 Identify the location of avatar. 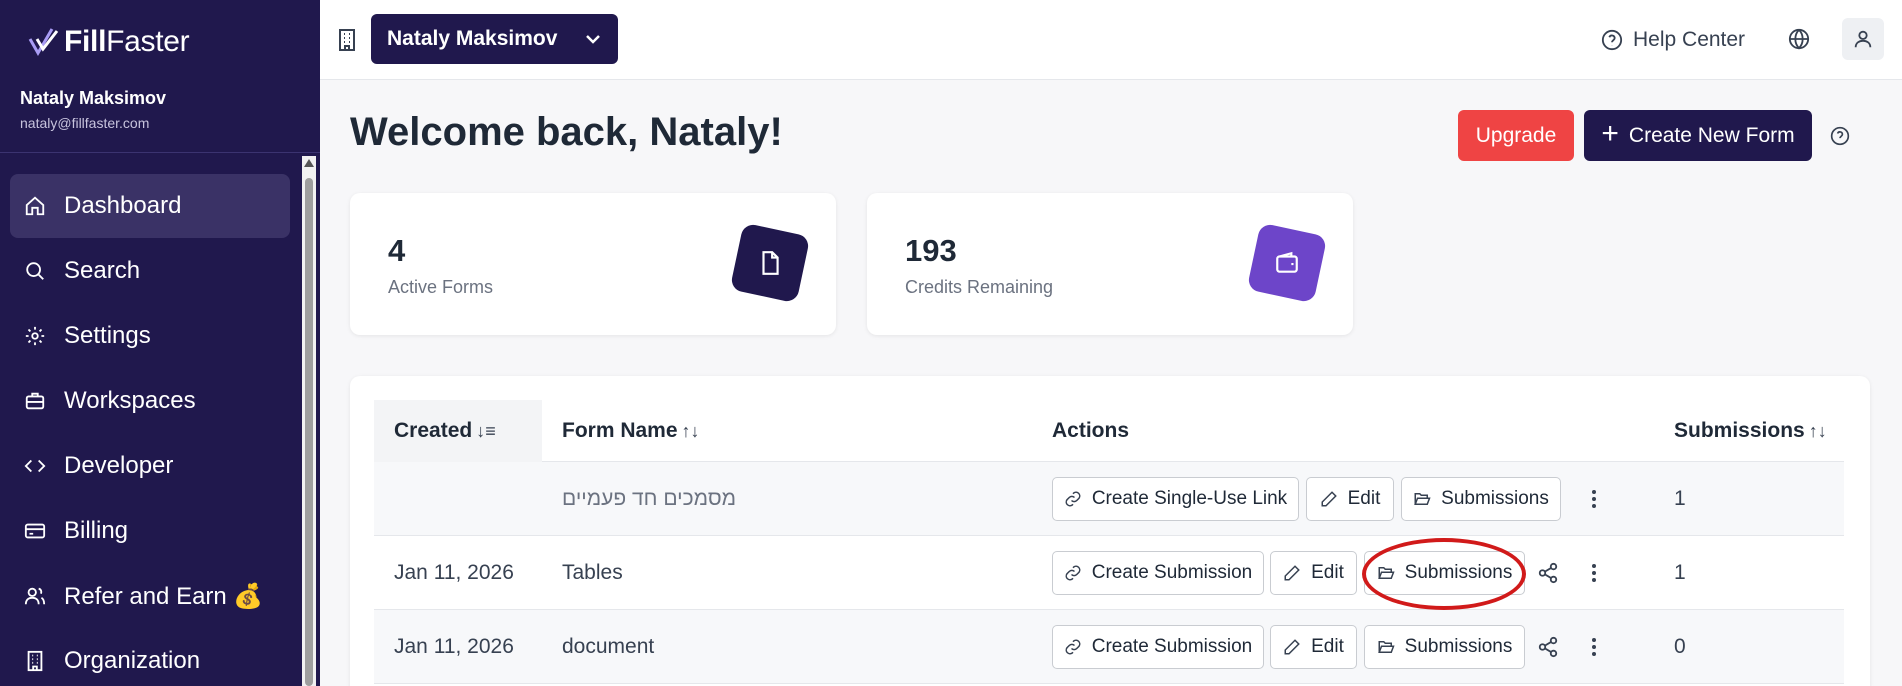
(1863, 39).